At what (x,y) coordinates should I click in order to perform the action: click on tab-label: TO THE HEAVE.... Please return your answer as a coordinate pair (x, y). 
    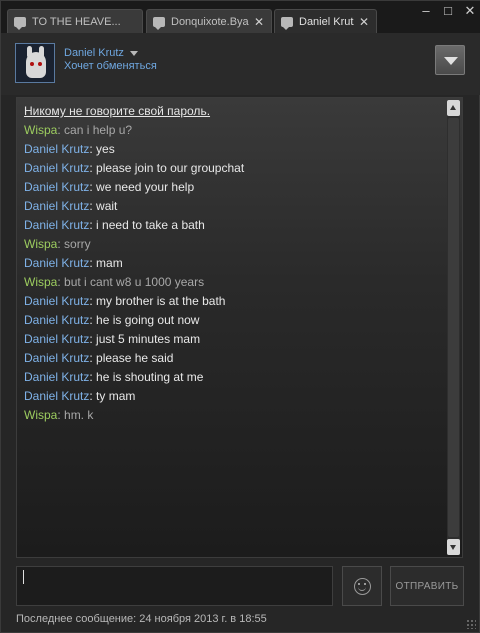
    Looking at the image, I should click on (76, 21).